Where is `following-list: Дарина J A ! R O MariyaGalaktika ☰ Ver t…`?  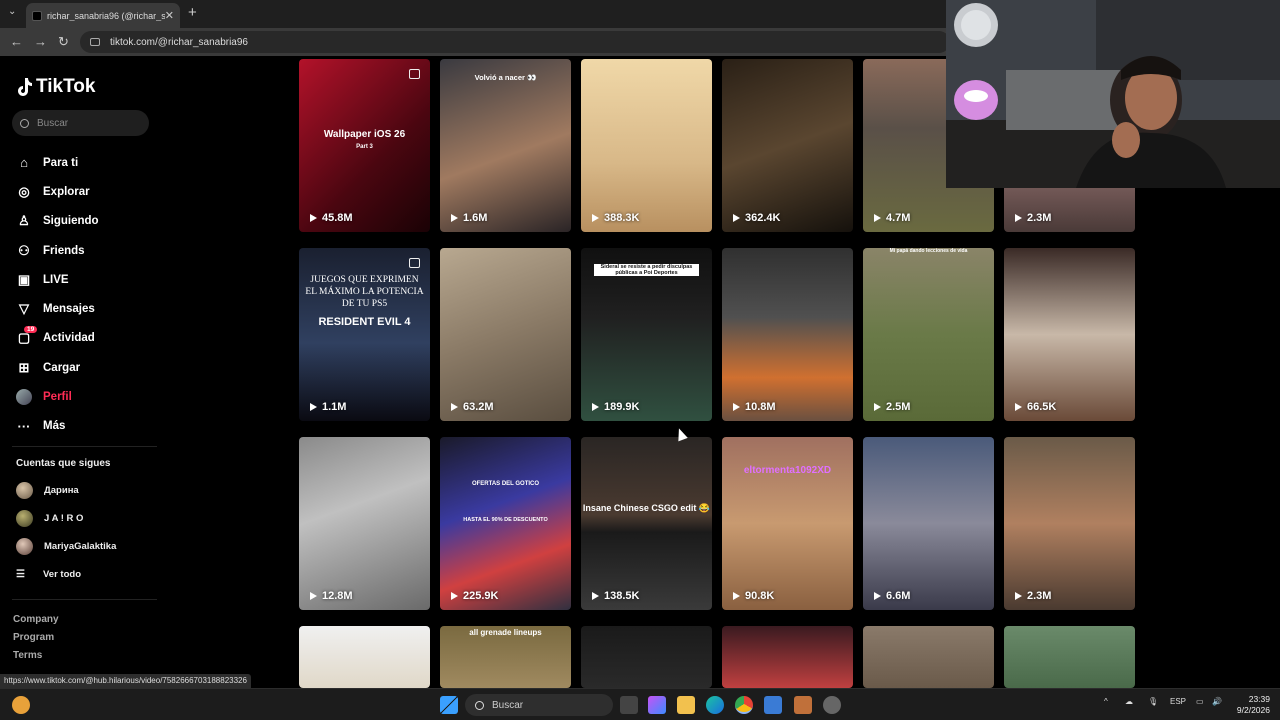 following-list: Дарина J A ! R O MariyaGalaktika ☰ Ver t… is located at coordinates (91, 532).